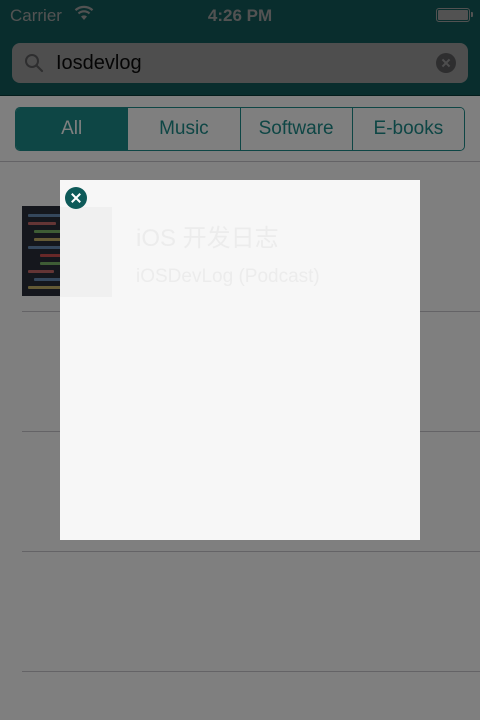 The height and width of the screenshot is (720, 480). I want to click on popup-ghost-title: iOS 开发日志, so click(207, 238).